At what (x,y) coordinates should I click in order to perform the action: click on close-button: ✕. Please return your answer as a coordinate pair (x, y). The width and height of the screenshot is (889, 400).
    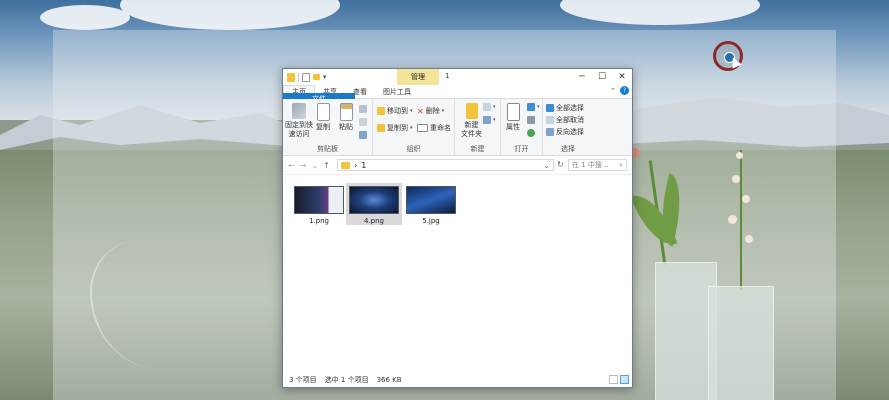
    Looking at the image, I should click on (622, 77).